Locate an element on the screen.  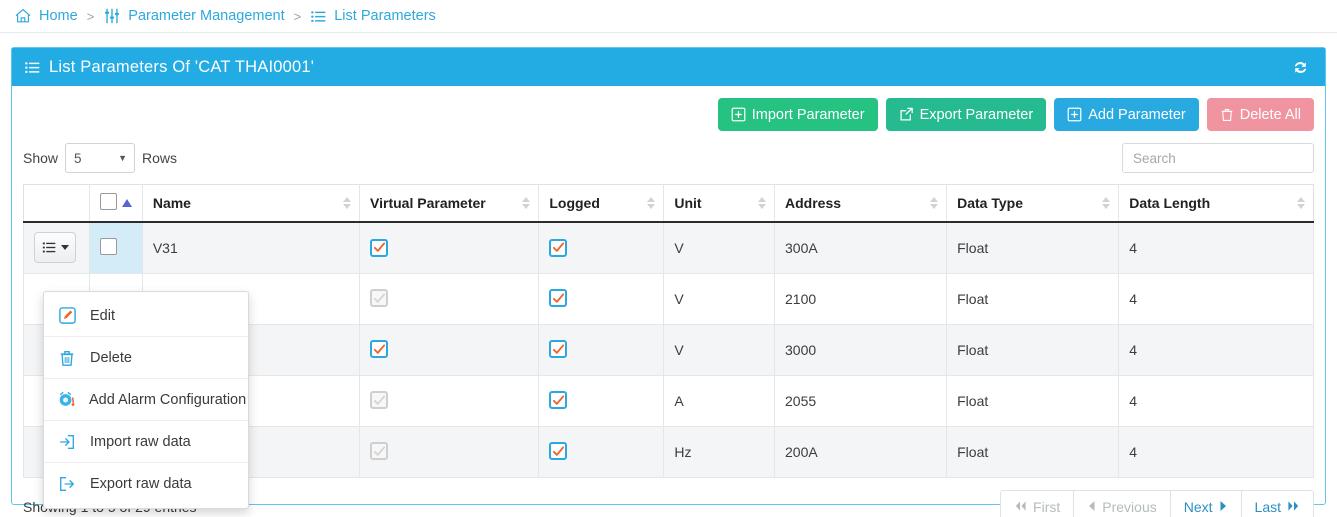
breadcrumb-item-list-parameters: List Parameters is located at coordinates (373, 16).